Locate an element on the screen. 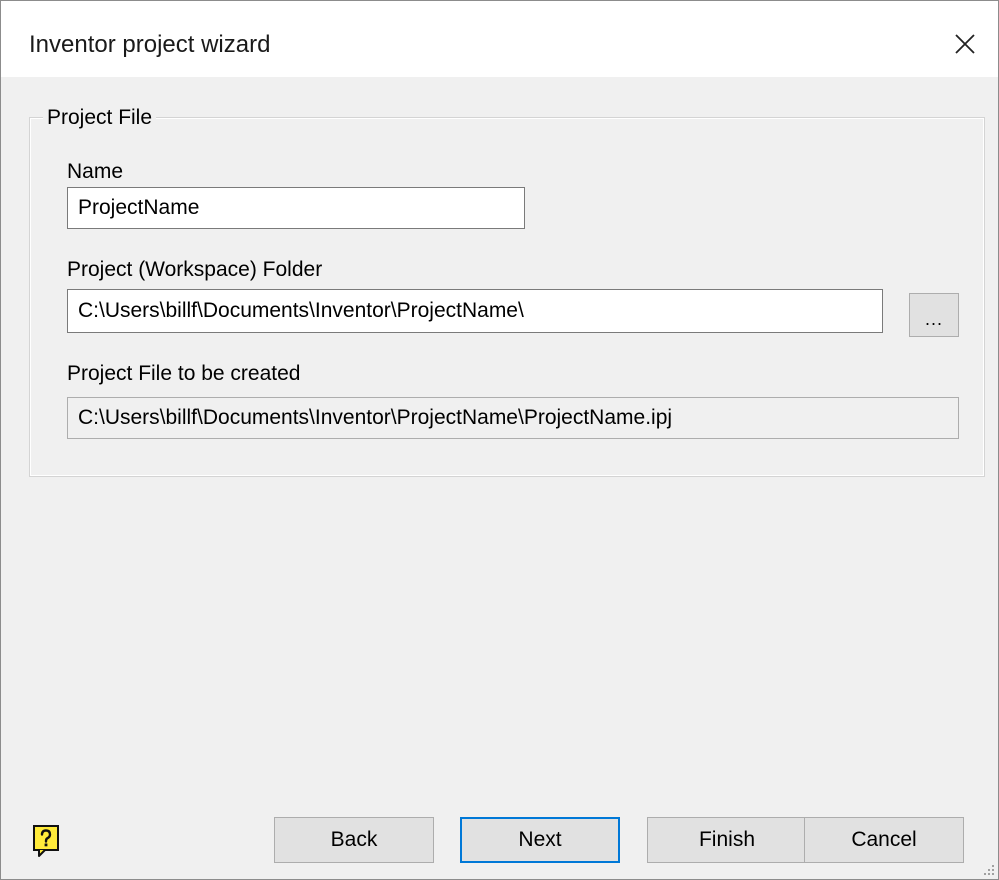 Image resolution: width=999 pixels, height=880 pixels. help-button is located at coordinates (46, 841).